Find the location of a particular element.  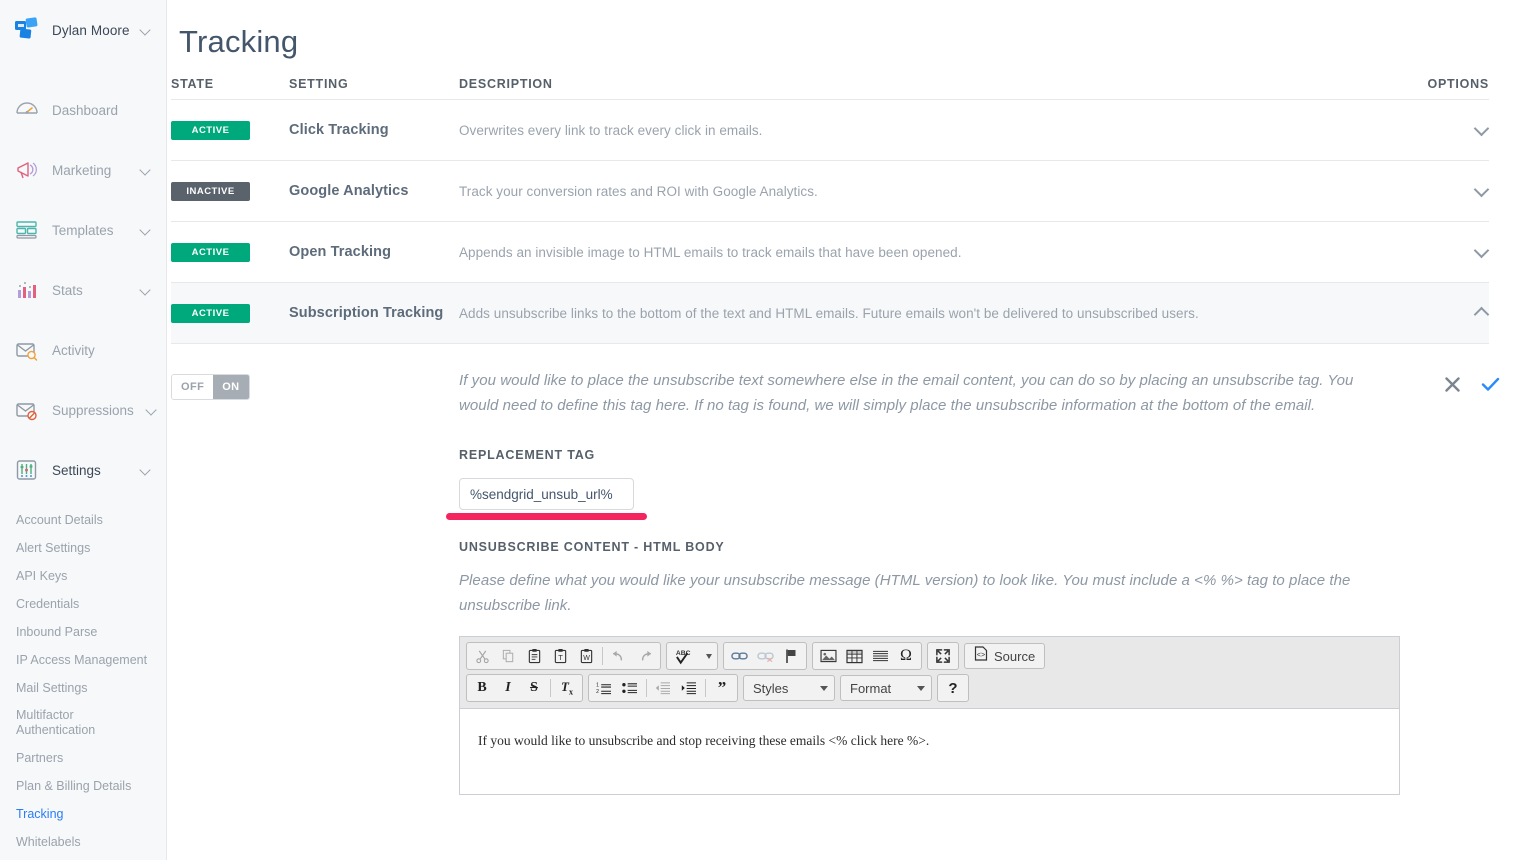

caret-down-icon is located at coordinates (709, 656).